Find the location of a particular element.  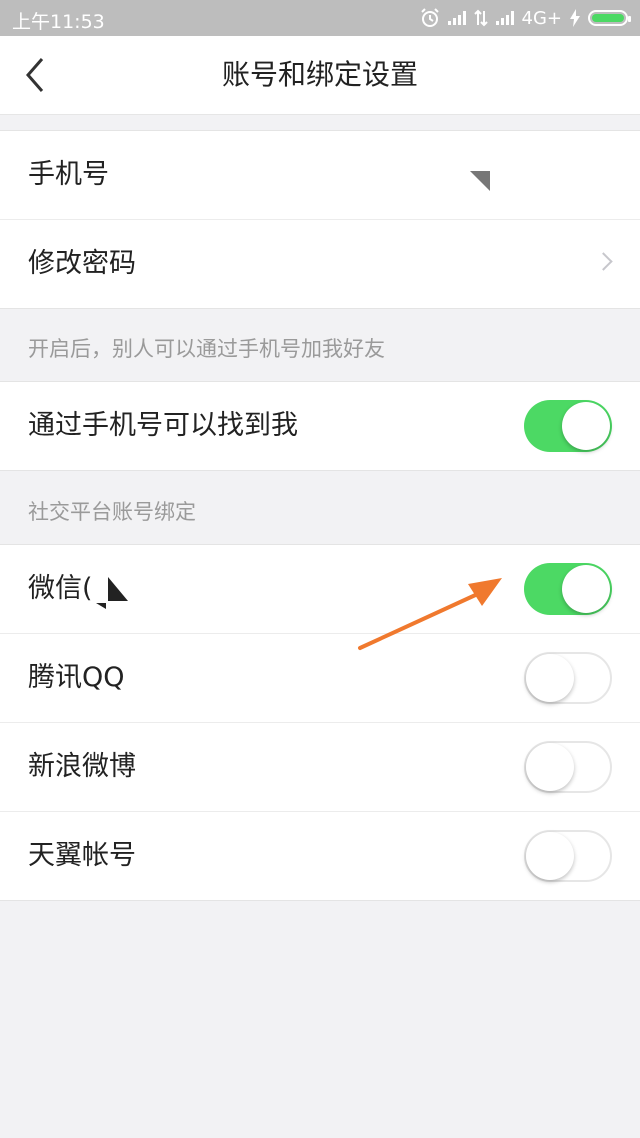

change-password-row: 修改密码 is located at coordinates (320, 264).